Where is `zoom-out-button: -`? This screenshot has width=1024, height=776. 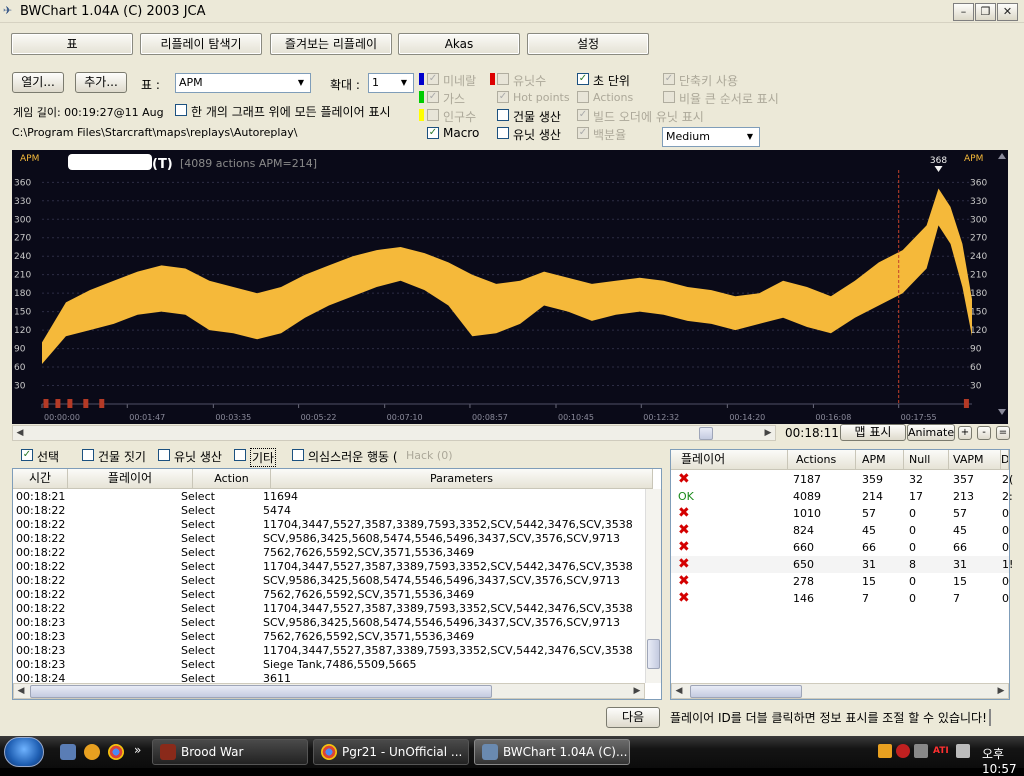 zoom-out-button: - is located at coordinates (984, 433).